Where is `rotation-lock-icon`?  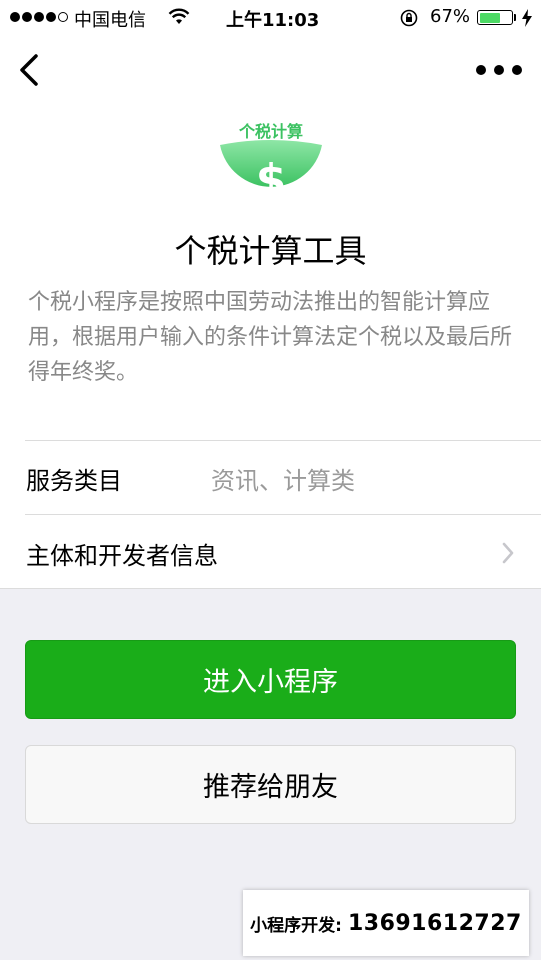 rotation-lock-icon is located at coordinates (409, 18).